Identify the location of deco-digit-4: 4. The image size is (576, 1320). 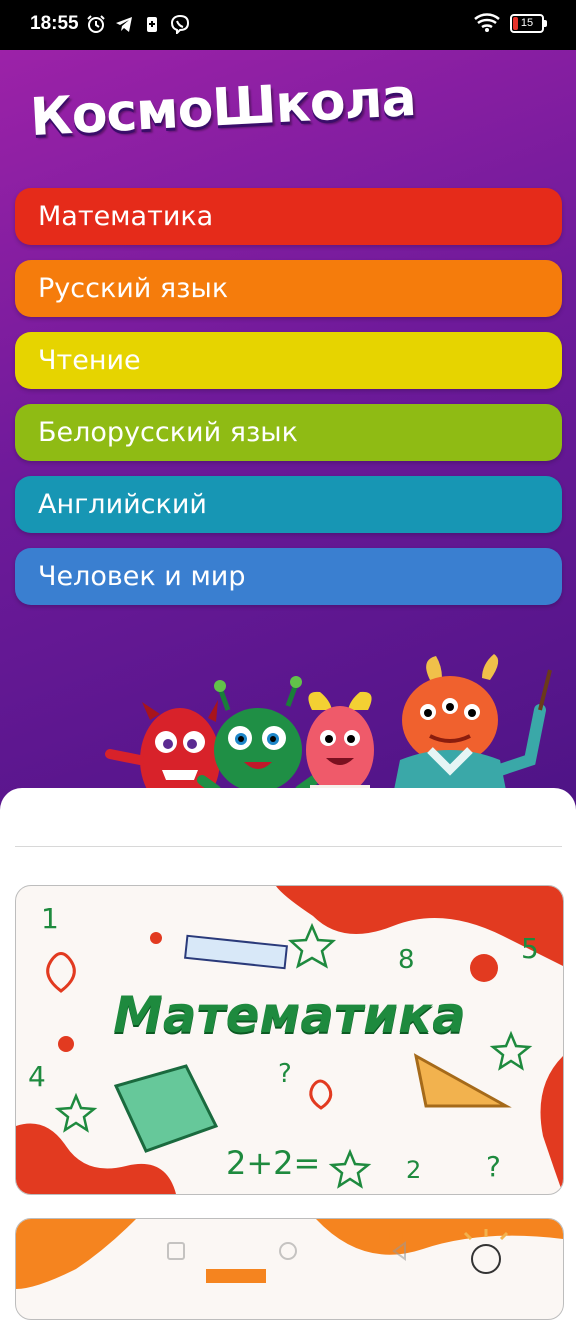
(37, 1076).